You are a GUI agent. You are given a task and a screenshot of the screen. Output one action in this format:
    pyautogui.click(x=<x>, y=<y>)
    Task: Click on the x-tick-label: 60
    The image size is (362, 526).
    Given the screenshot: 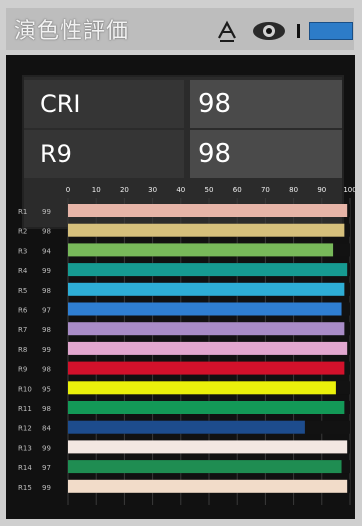 What is the action you would take?
    pyautogui.click(x=237, y=190)
    